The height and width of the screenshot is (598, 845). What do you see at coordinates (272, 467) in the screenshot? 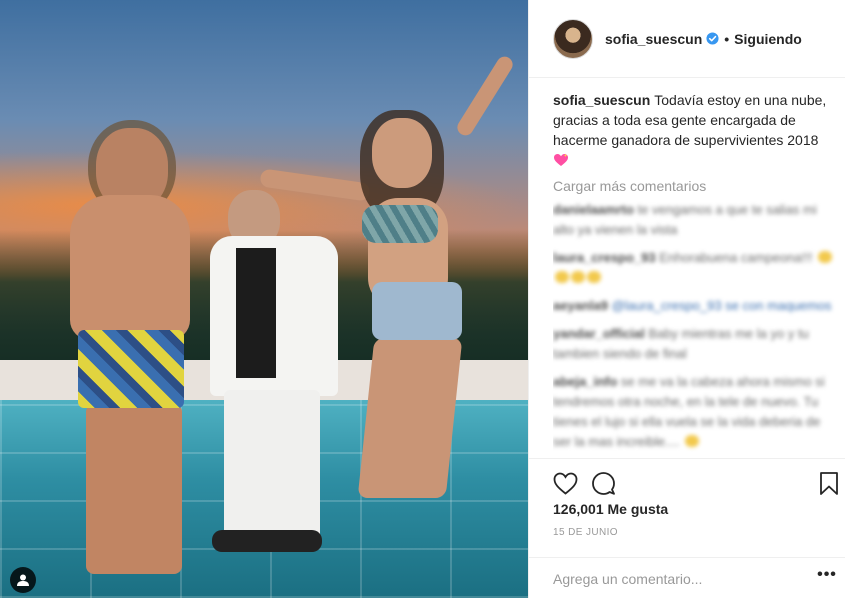
I see `presenter-white-pants` at bounding box center [272, 467].